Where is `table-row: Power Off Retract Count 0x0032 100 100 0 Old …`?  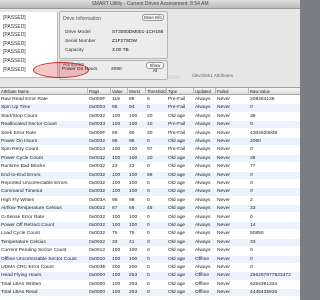 table-row: Power Off Retract Count 0x0032 100 100 0 Old … is located at coordinates (150, 226).